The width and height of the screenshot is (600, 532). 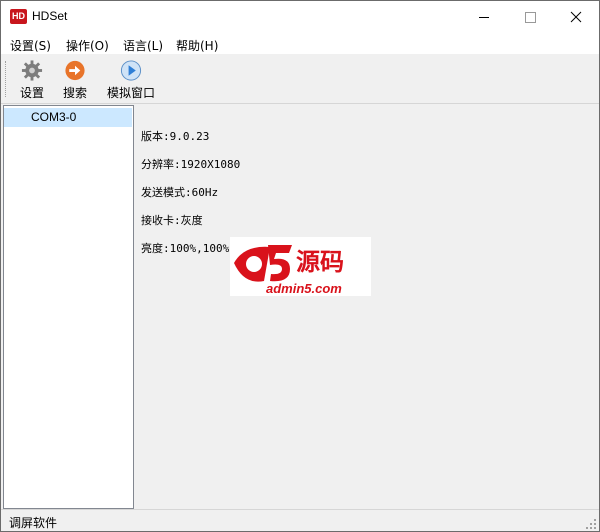 I want to click on send-mode-text: 发送模式:60Hz, so click(x=180, y=192).